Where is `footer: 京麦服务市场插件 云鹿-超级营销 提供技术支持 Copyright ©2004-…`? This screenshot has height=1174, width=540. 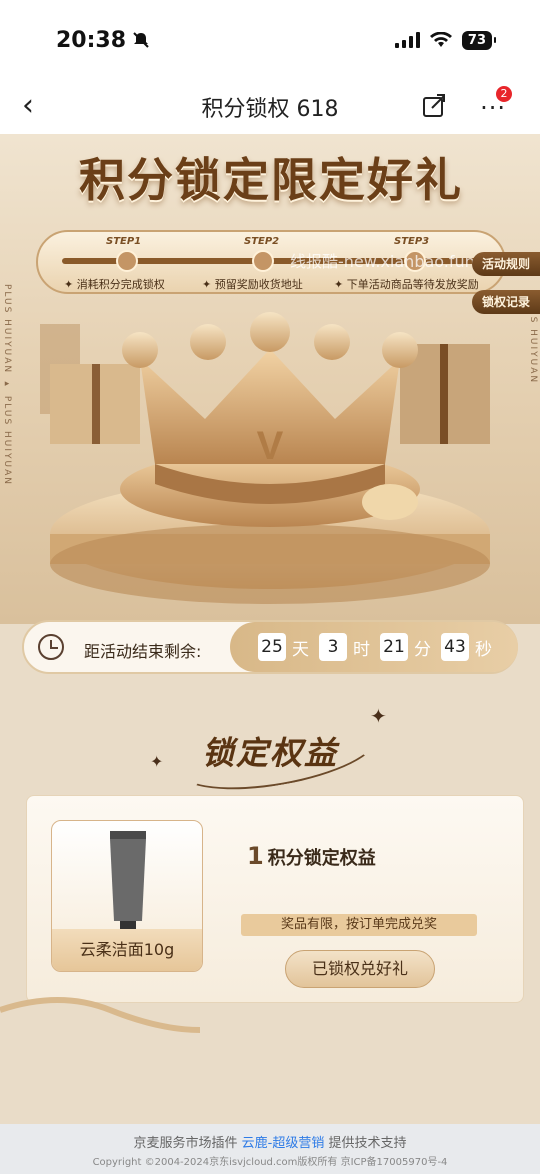
footer: 京麦服务市场插件 云鹿-超级营销 提供技术支持 Copyright ©2004-… is located at coordinates (270, 1149).